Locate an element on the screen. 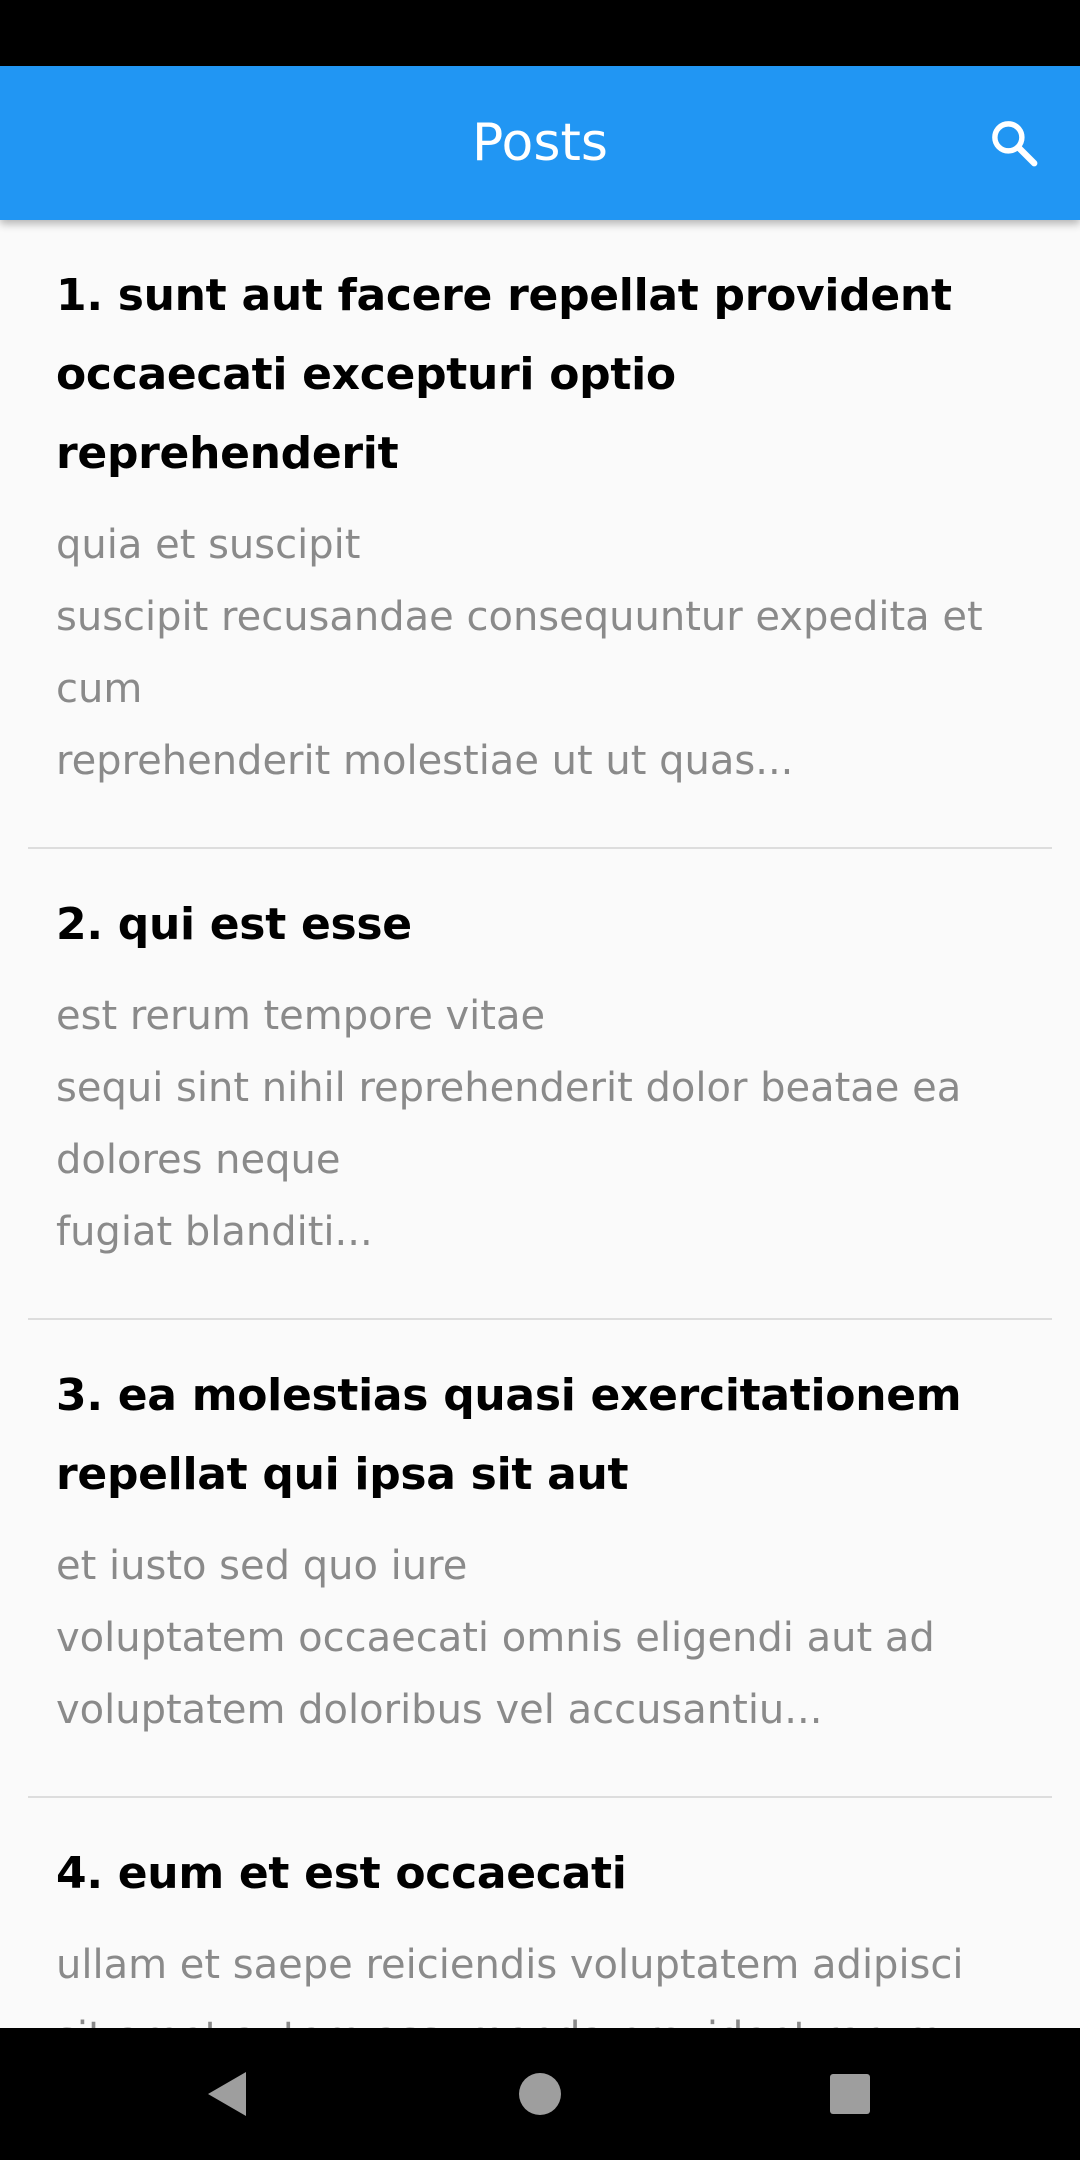 The height and width of the screenshot is (2160, 1080). page-title: Posts is located at coordinates (540, 143).